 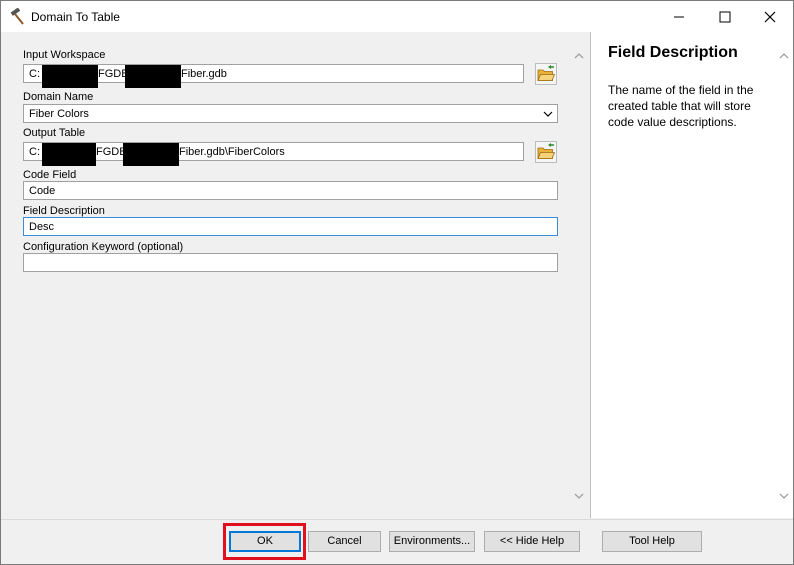 I want to click on hide-help-button: << Hide Help, so click(x=532, y=541).